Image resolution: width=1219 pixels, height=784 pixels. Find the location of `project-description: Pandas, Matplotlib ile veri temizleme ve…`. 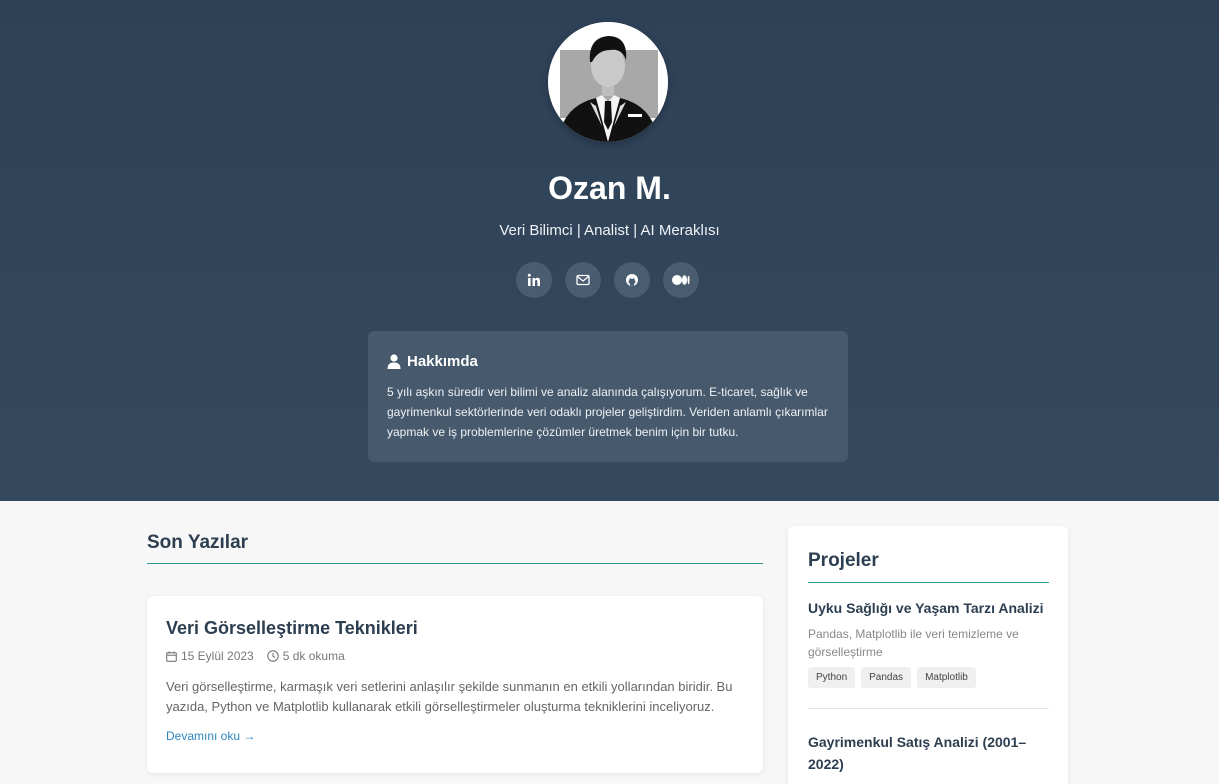

project-description: Pandas, Matplotlib ile veri temizleme ve… is located at coordinates (913, 643).